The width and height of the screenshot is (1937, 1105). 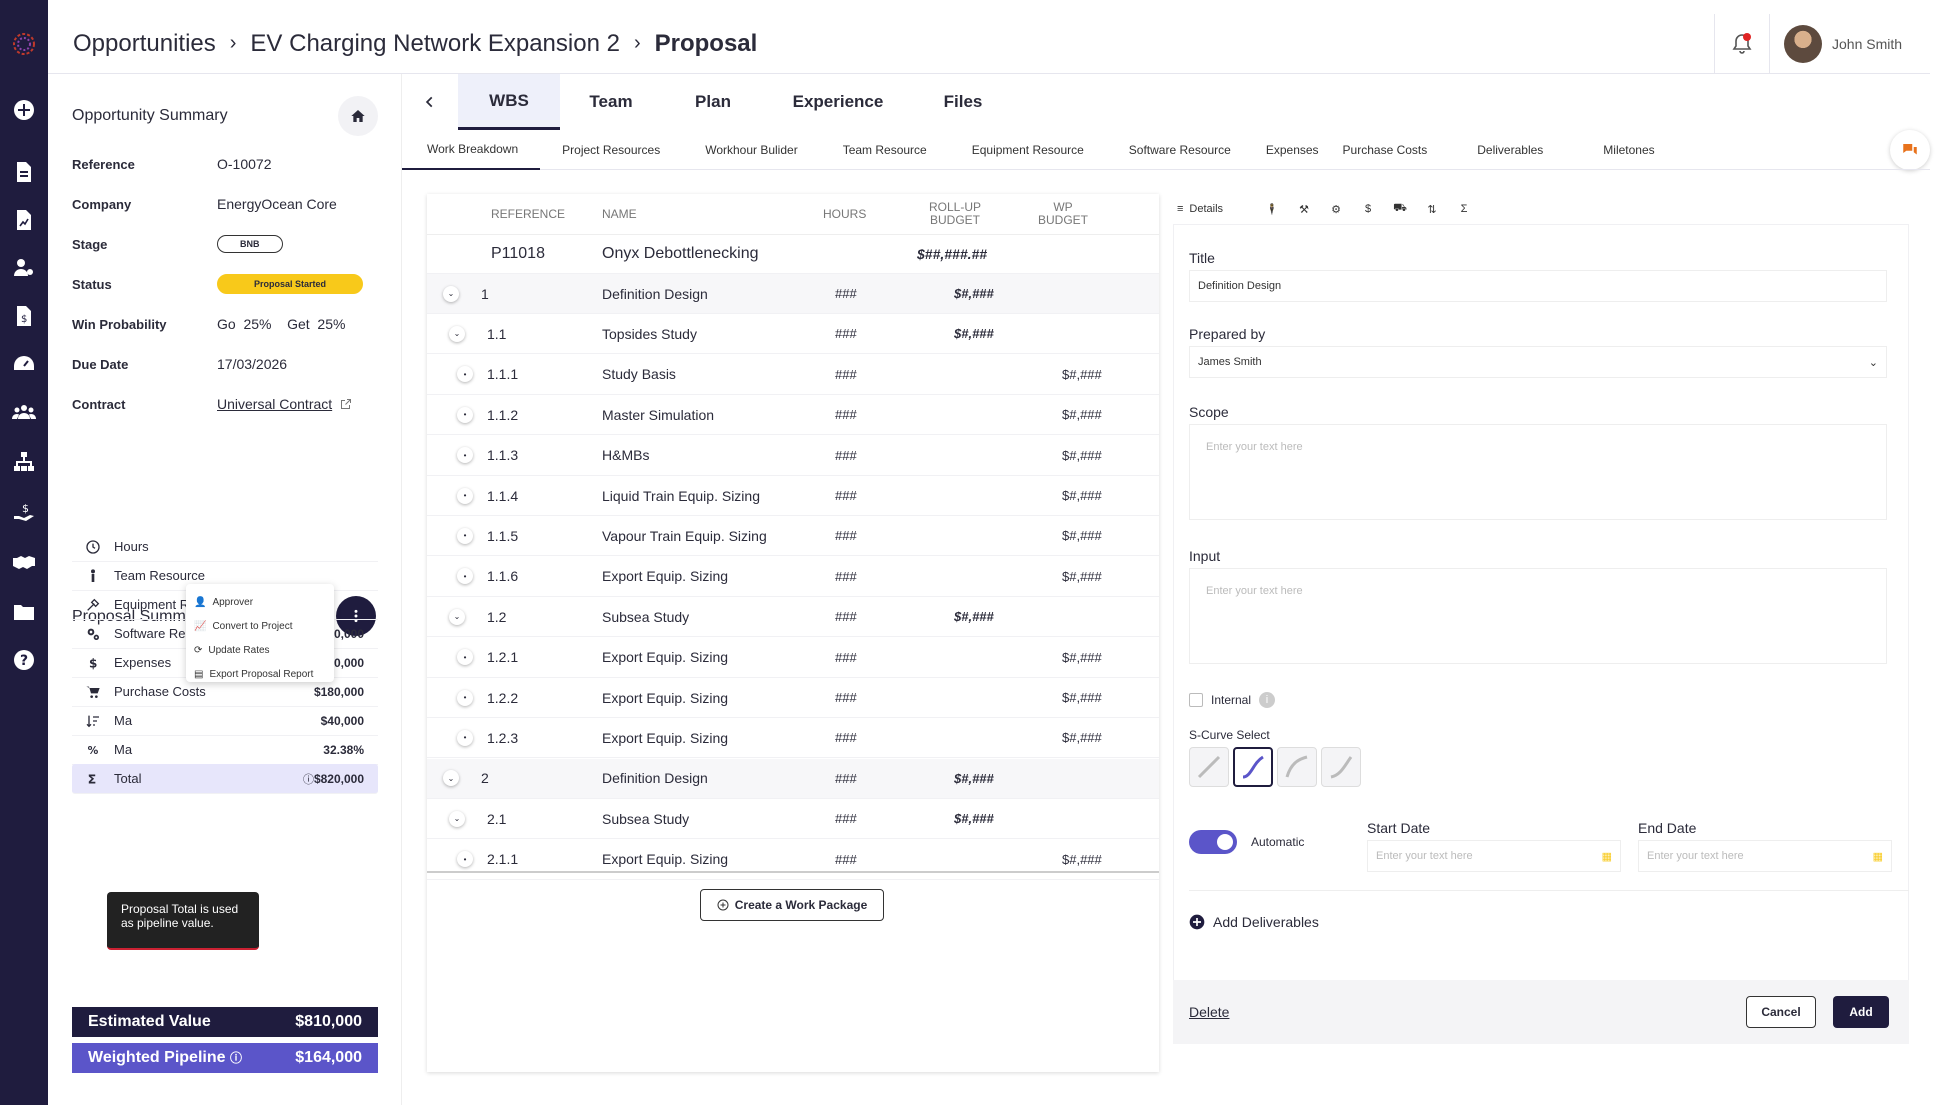 What do you see at coordinates (1861, 1012) in the screenshot?
I see `add-button: Add` at bounding box center [1861, 1012].